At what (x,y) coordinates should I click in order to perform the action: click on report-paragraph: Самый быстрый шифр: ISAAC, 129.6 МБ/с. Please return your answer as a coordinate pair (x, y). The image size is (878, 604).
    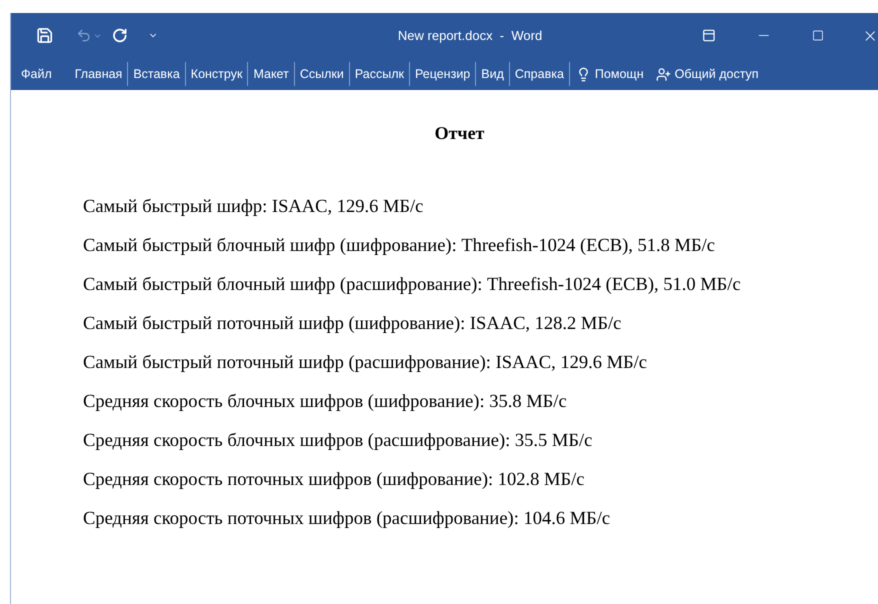
    Looking at the image, I should click on (253, 207).